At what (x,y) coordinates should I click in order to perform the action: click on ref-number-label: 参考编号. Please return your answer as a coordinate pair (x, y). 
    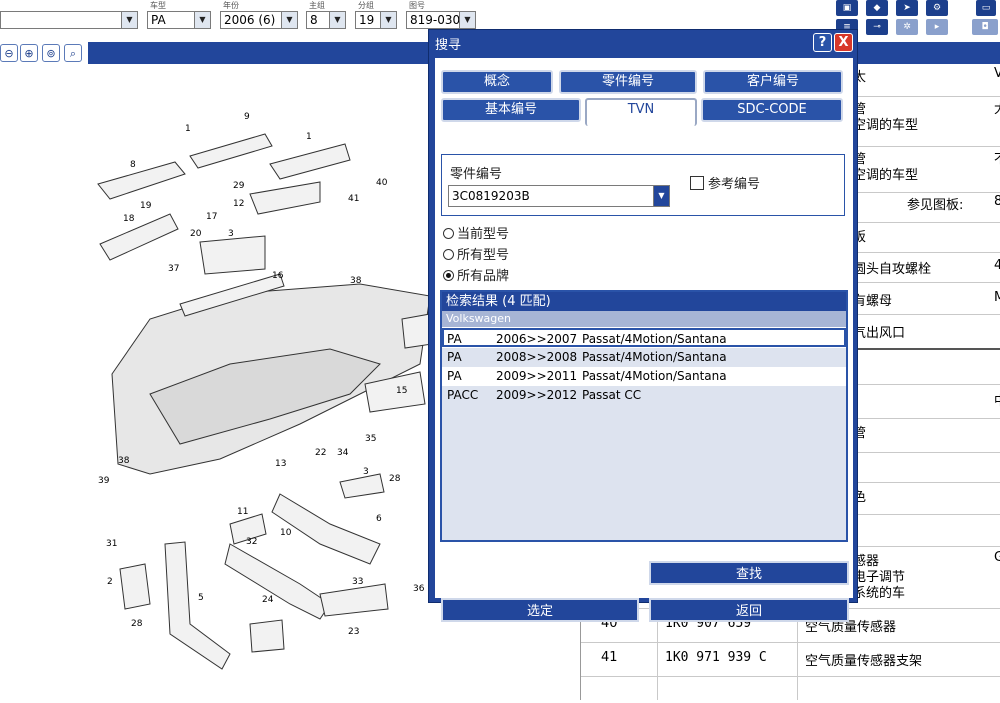
    Looking at the image, I should click on (734, 184).